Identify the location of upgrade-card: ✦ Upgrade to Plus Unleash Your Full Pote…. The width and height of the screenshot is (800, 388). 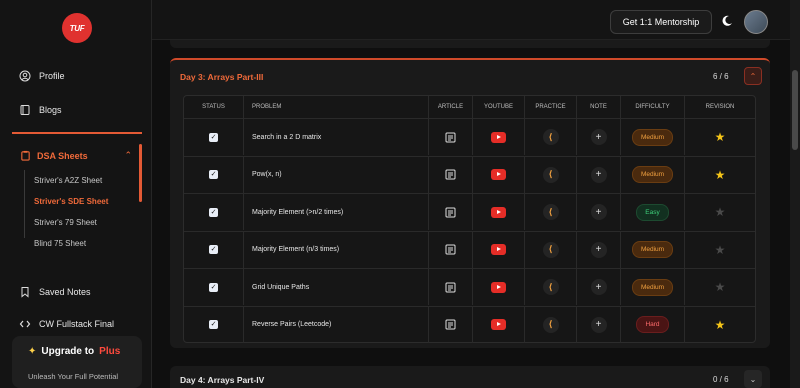
(77, 362).